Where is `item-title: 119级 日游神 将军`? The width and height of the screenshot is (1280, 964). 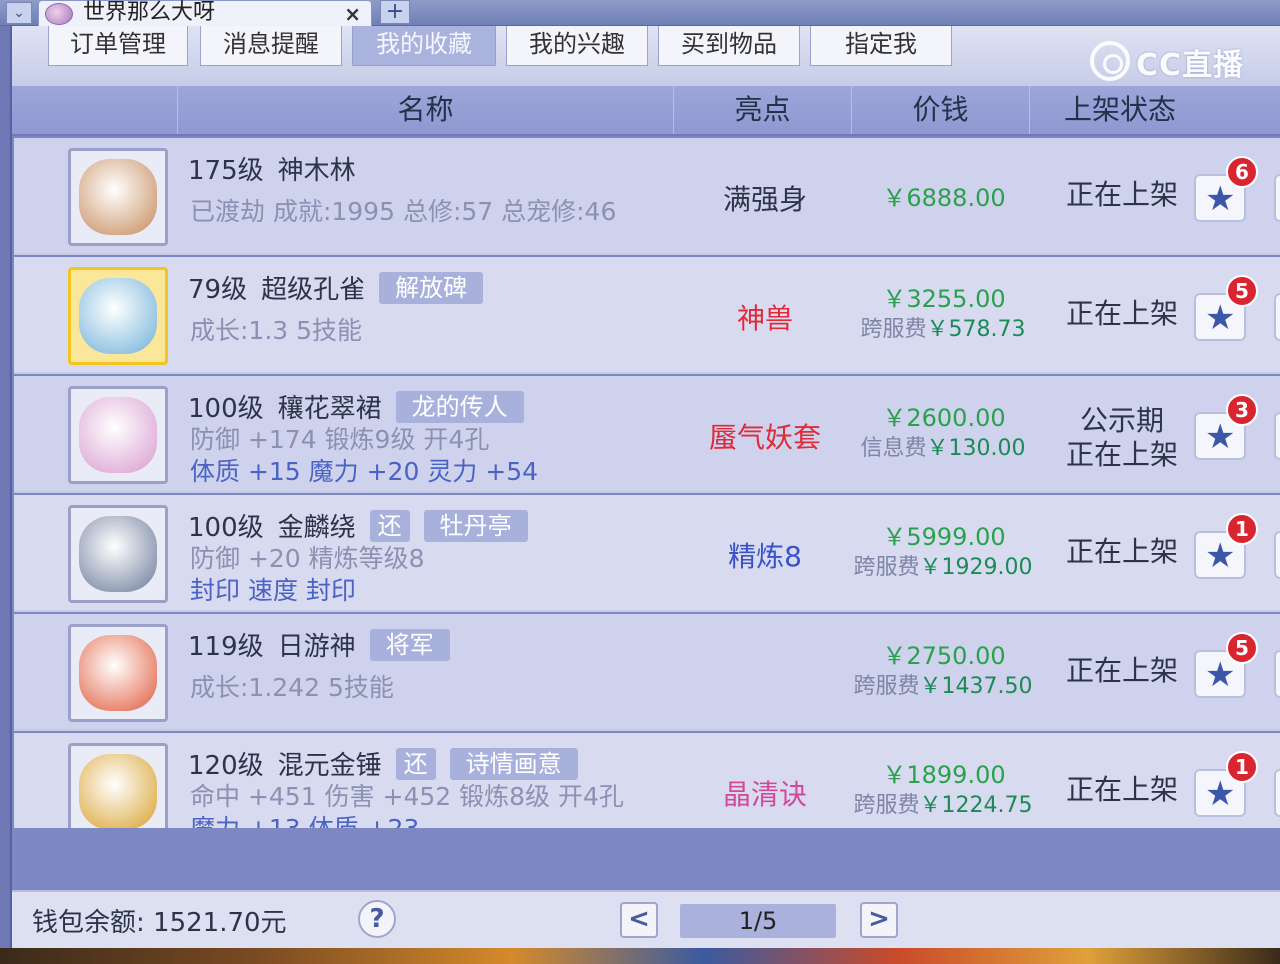 item-title: 119级 日游神 将军 is located at coordinates (319, 644).